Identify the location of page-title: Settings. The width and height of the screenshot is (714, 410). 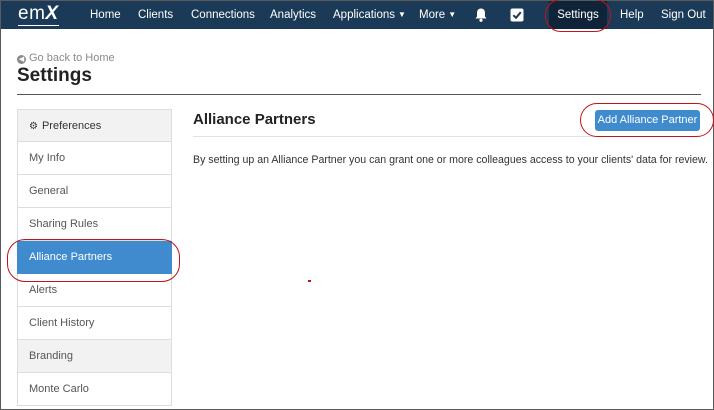
(54, 75).